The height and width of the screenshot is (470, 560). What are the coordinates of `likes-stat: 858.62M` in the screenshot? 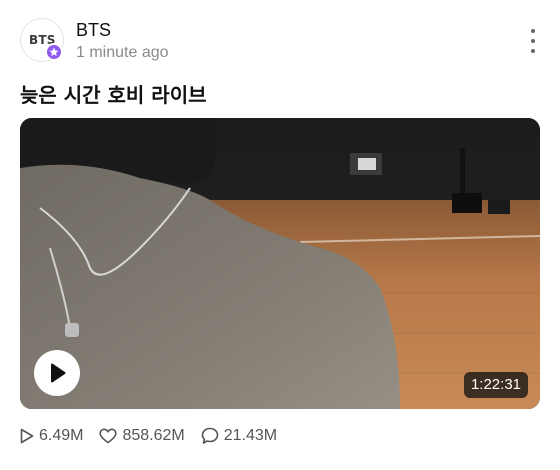 It's located at (142, 436).